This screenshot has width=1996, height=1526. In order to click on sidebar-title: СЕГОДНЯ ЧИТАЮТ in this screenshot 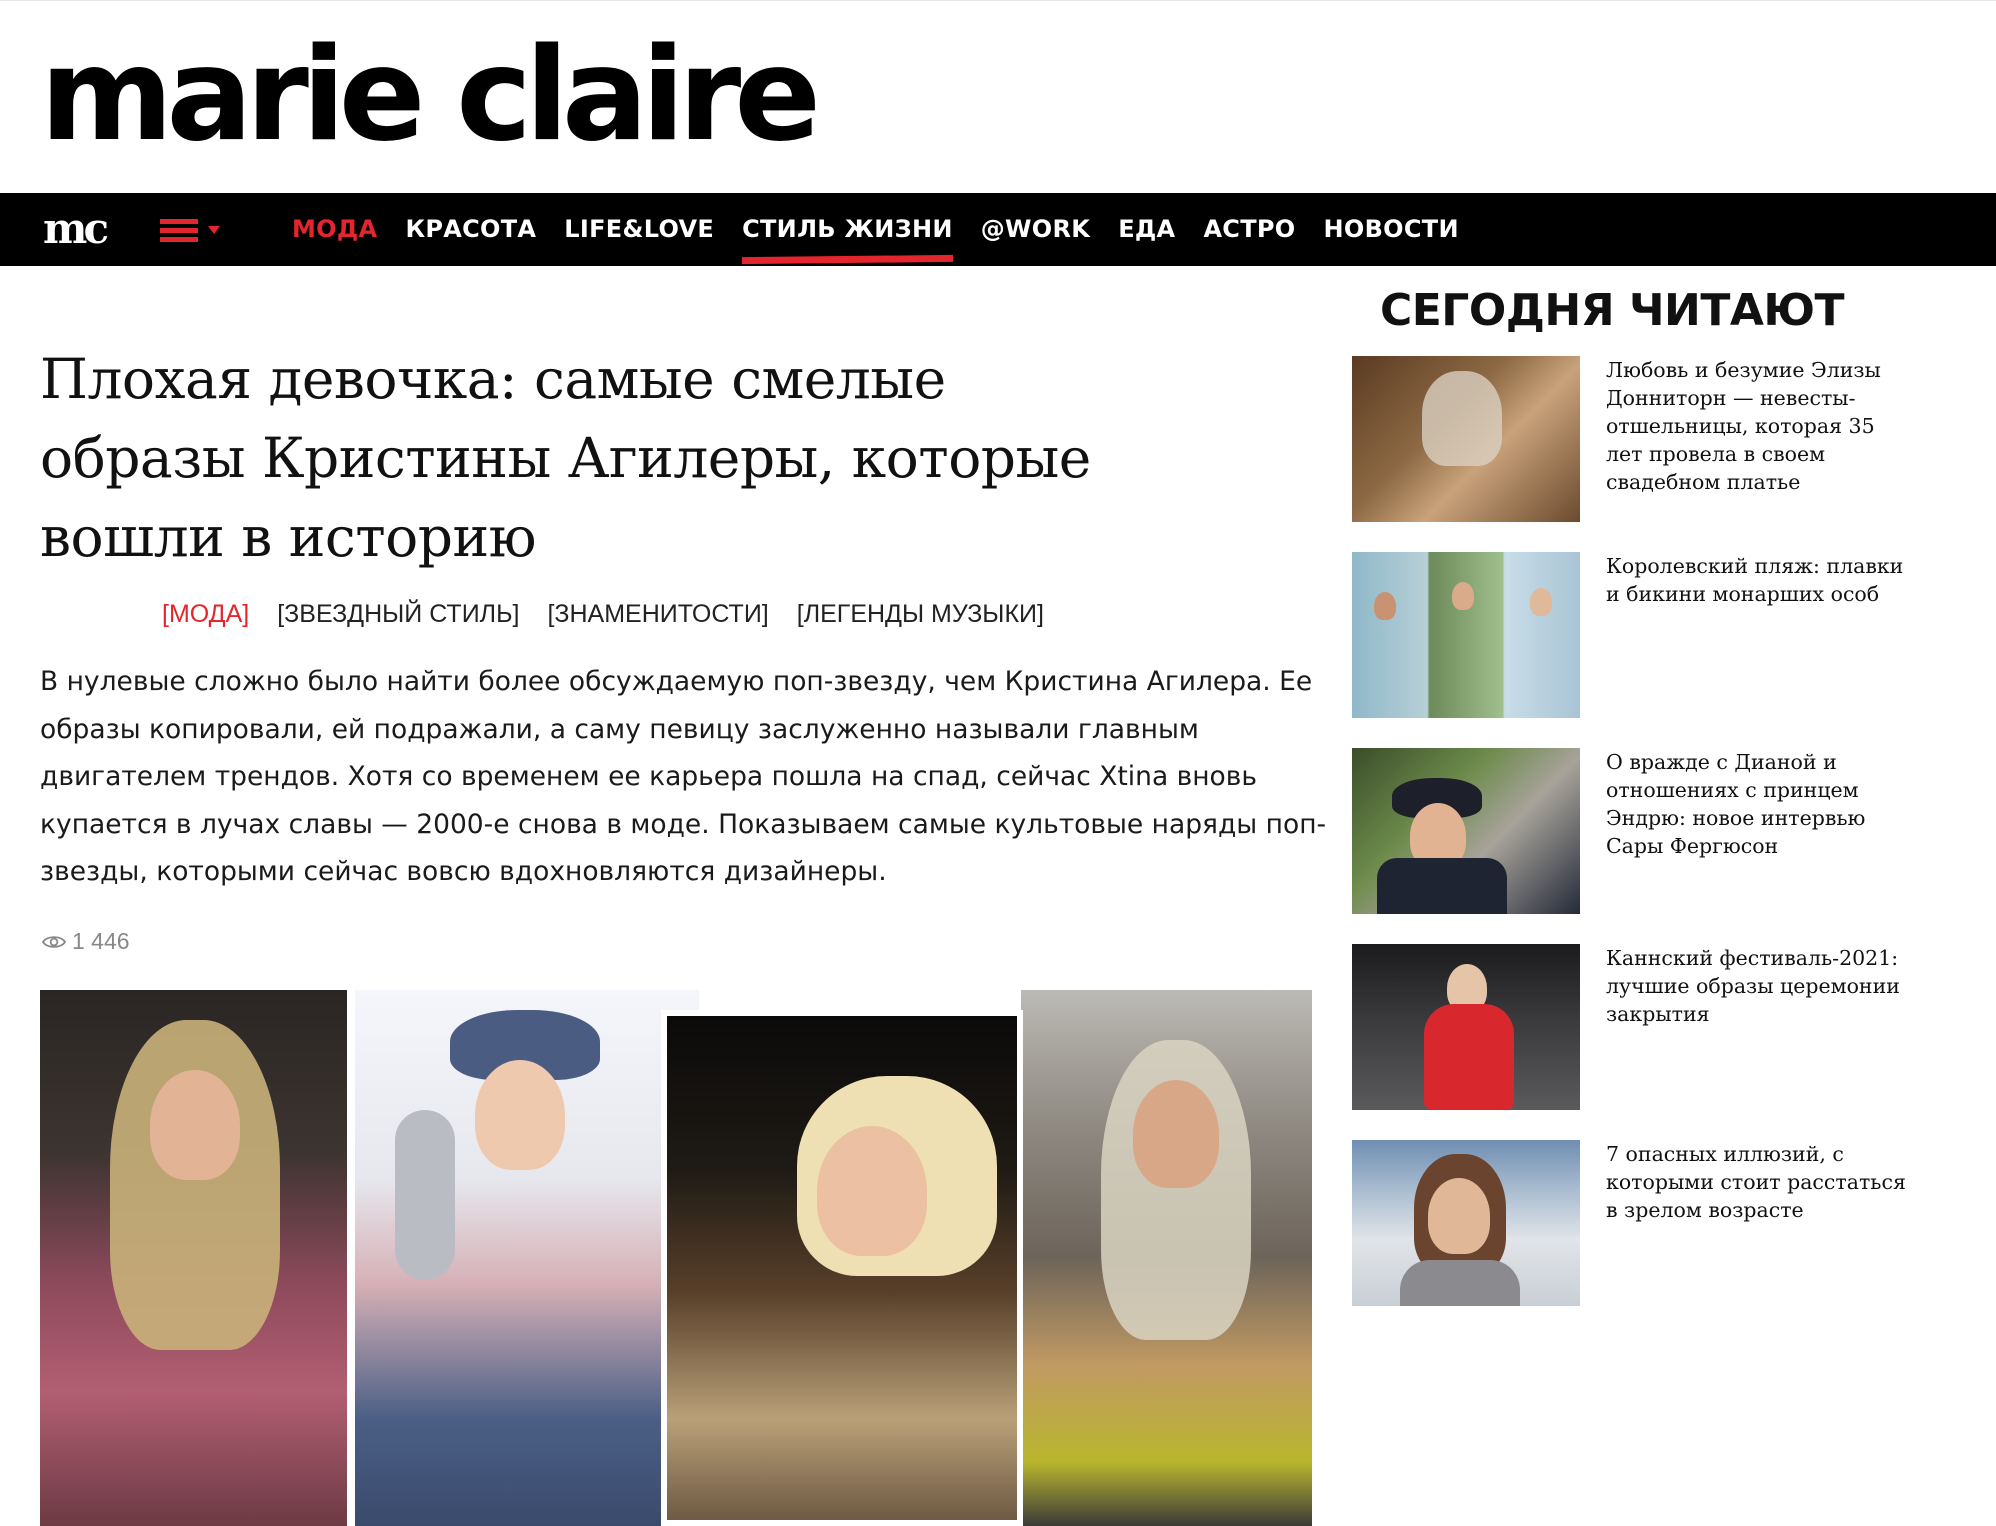, I will do `click(1612, 310)`.